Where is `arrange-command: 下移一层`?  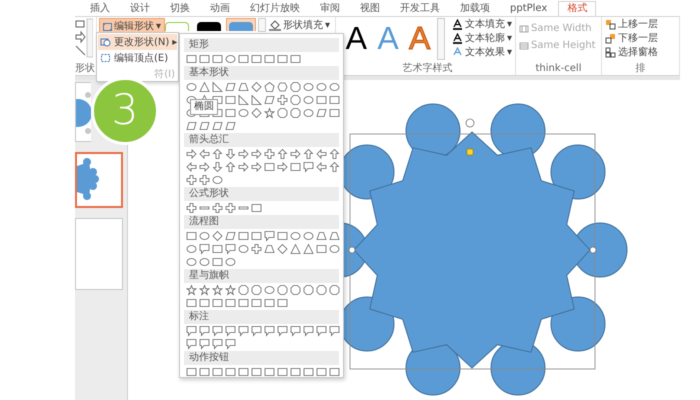 arrange-command: 下移一层 is located at coordinates (631, 38).